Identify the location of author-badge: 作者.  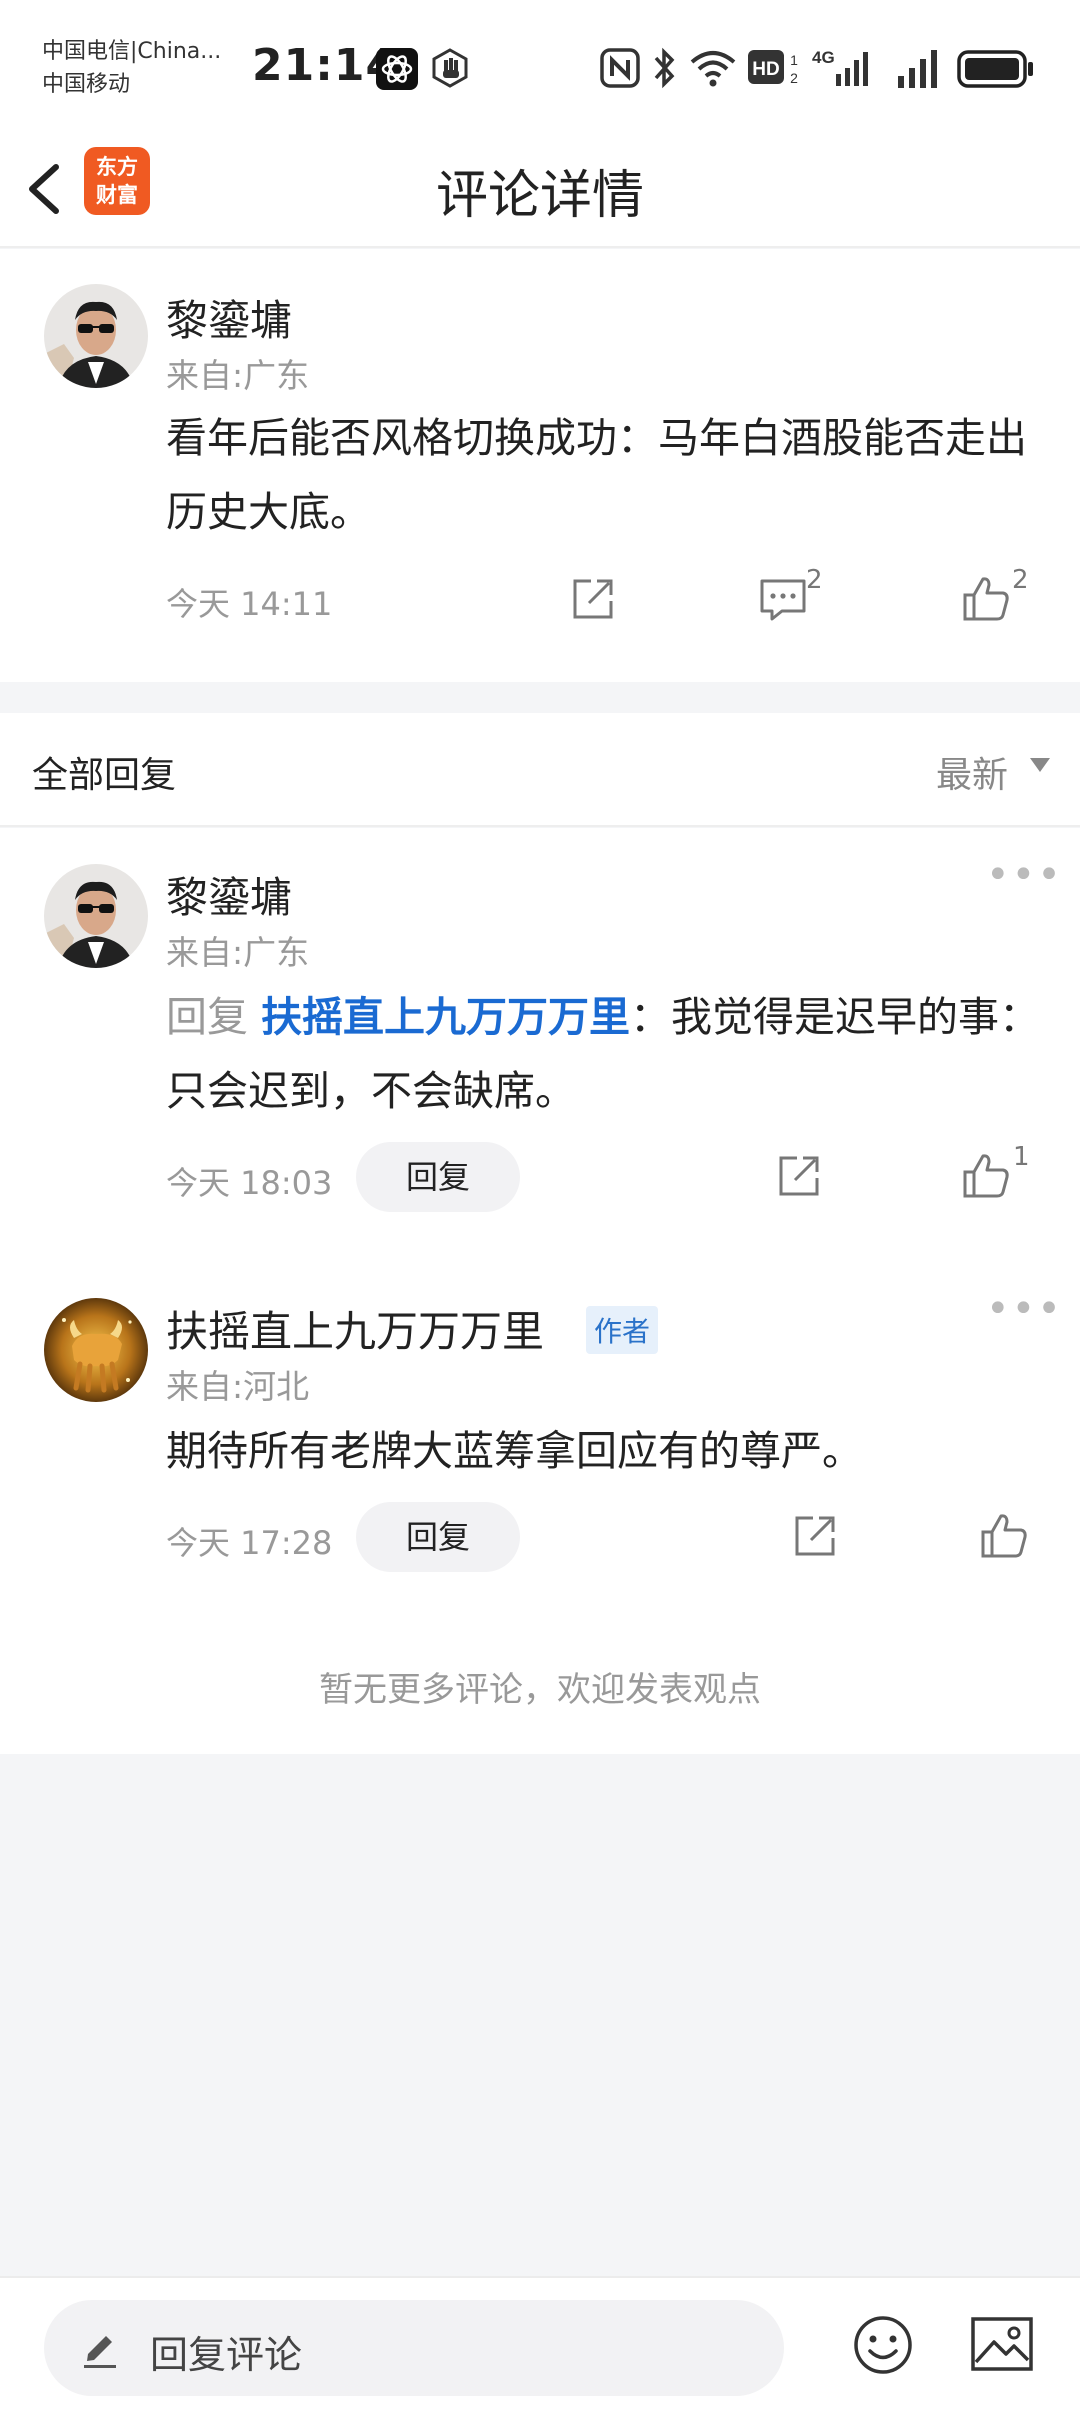
(622, 1330).